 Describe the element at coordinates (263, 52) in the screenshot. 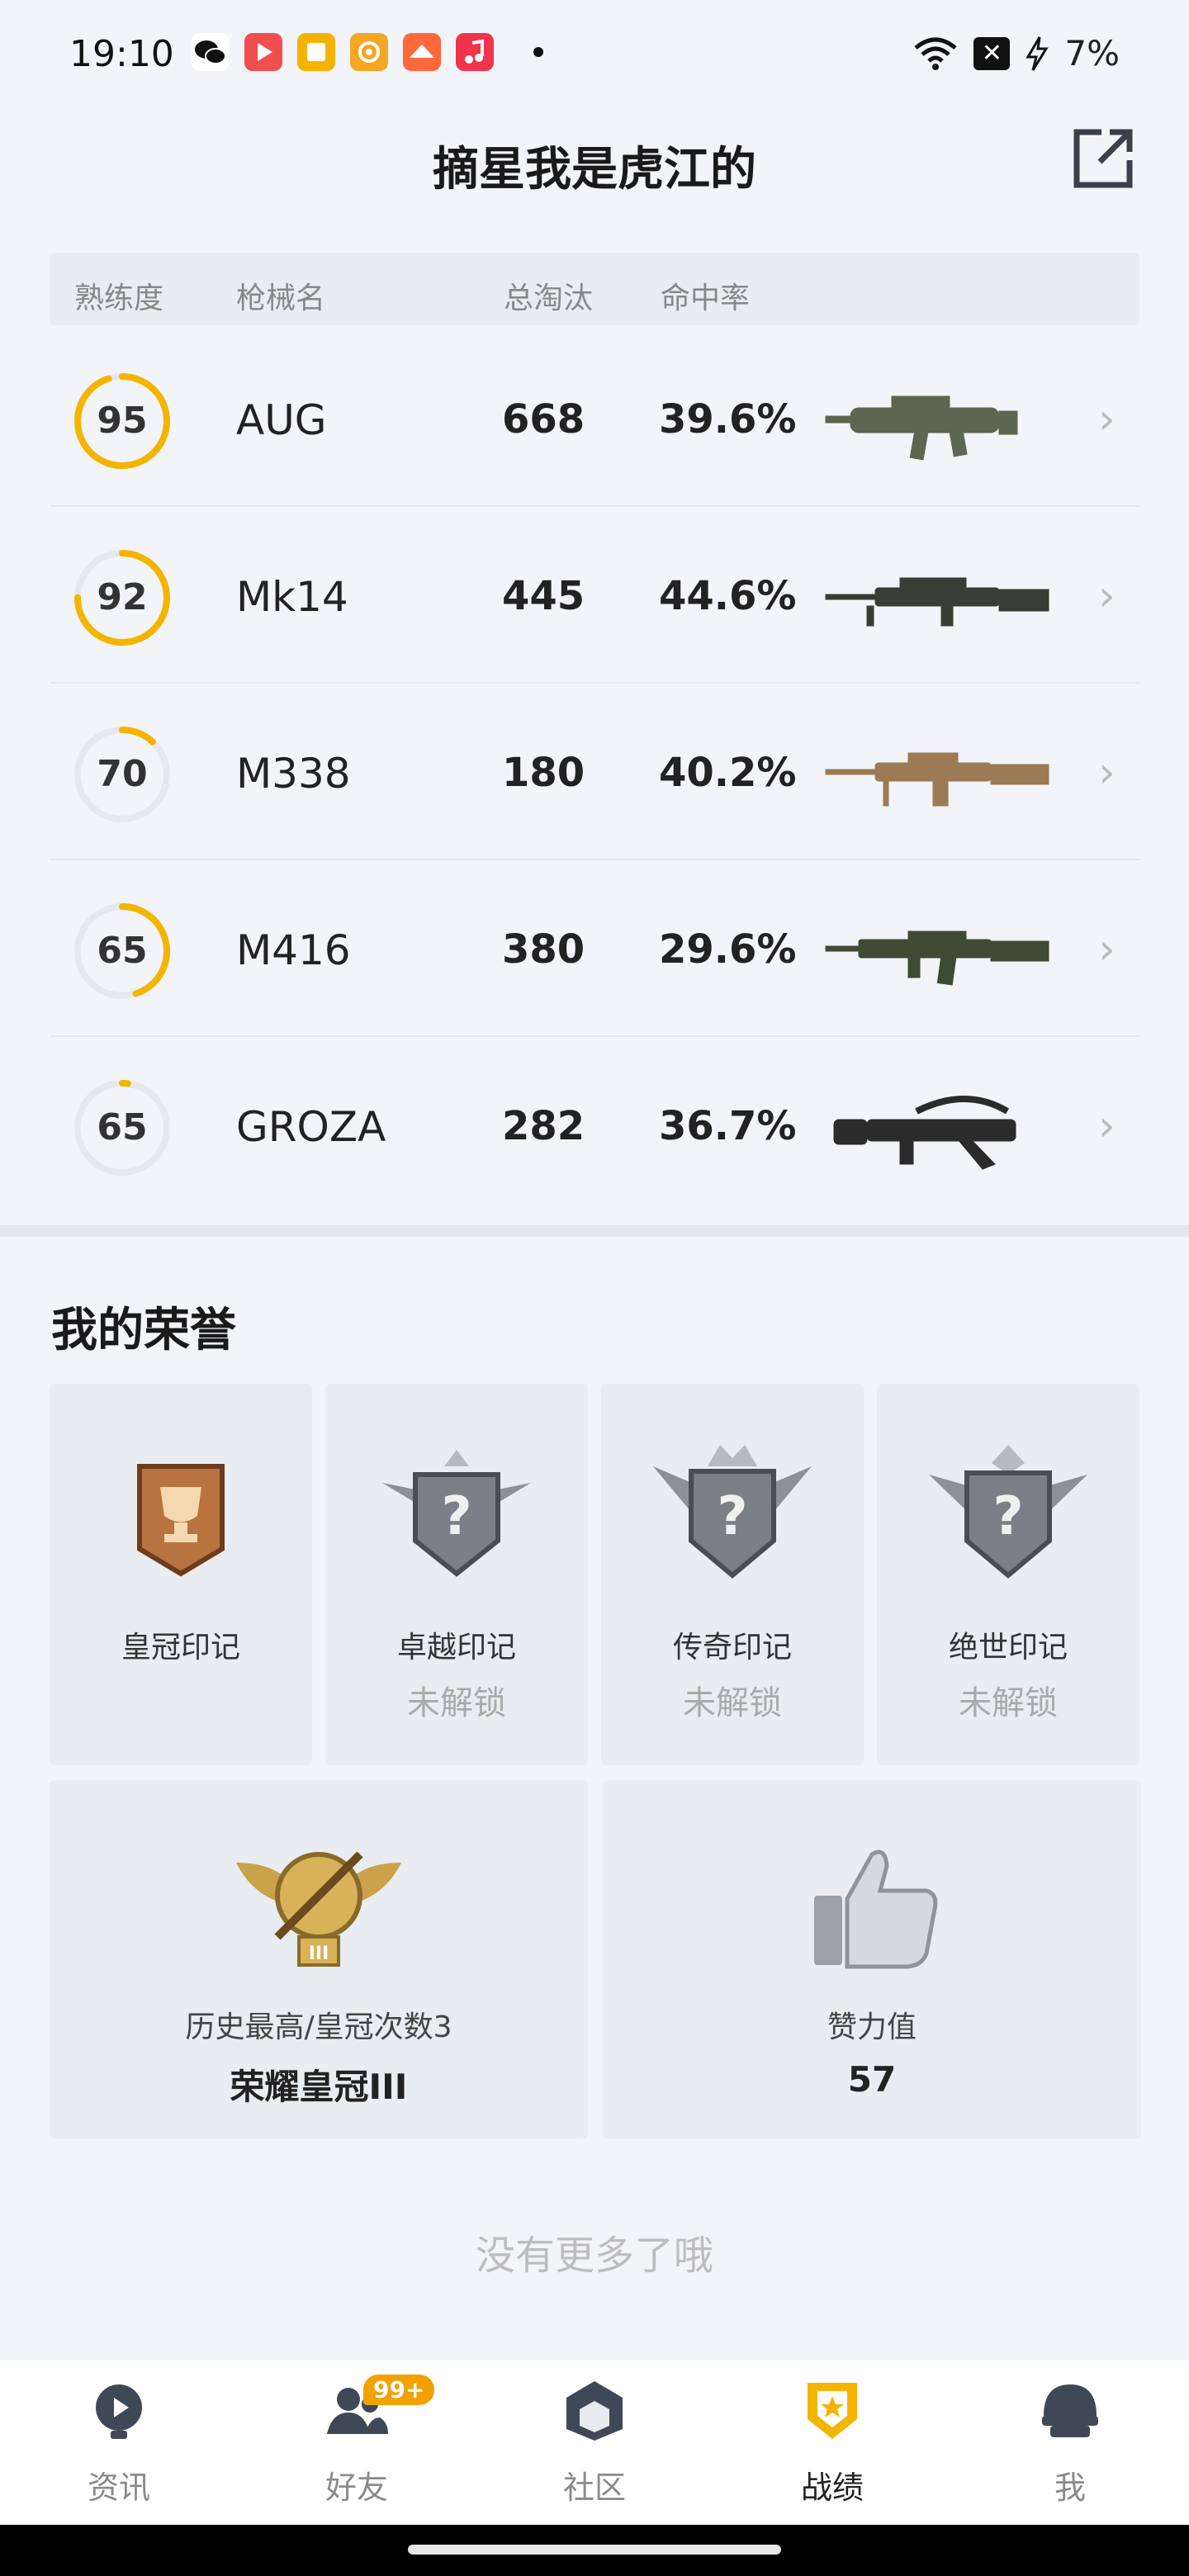

I see `video-app-icon` at that location.